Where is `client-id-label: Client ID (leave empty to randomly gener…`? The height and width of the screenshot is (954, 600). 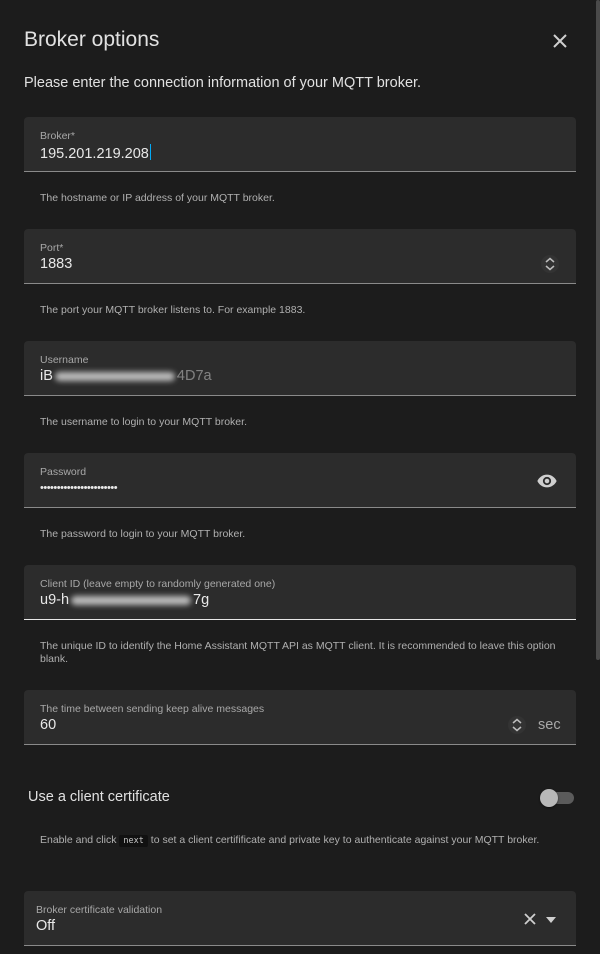 client-id-label: Client ID (leave empty to randomly gener… is located at coordinates (158, 584).